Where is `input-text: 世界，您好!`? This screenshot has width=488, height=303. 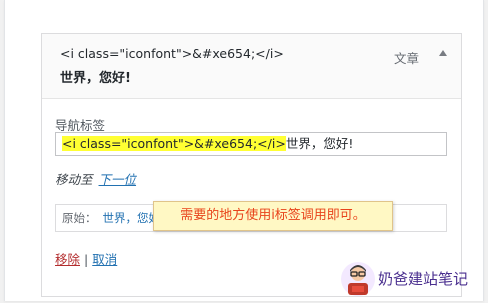 input-text: 世界，您好! is located at coordinates (319, 143).